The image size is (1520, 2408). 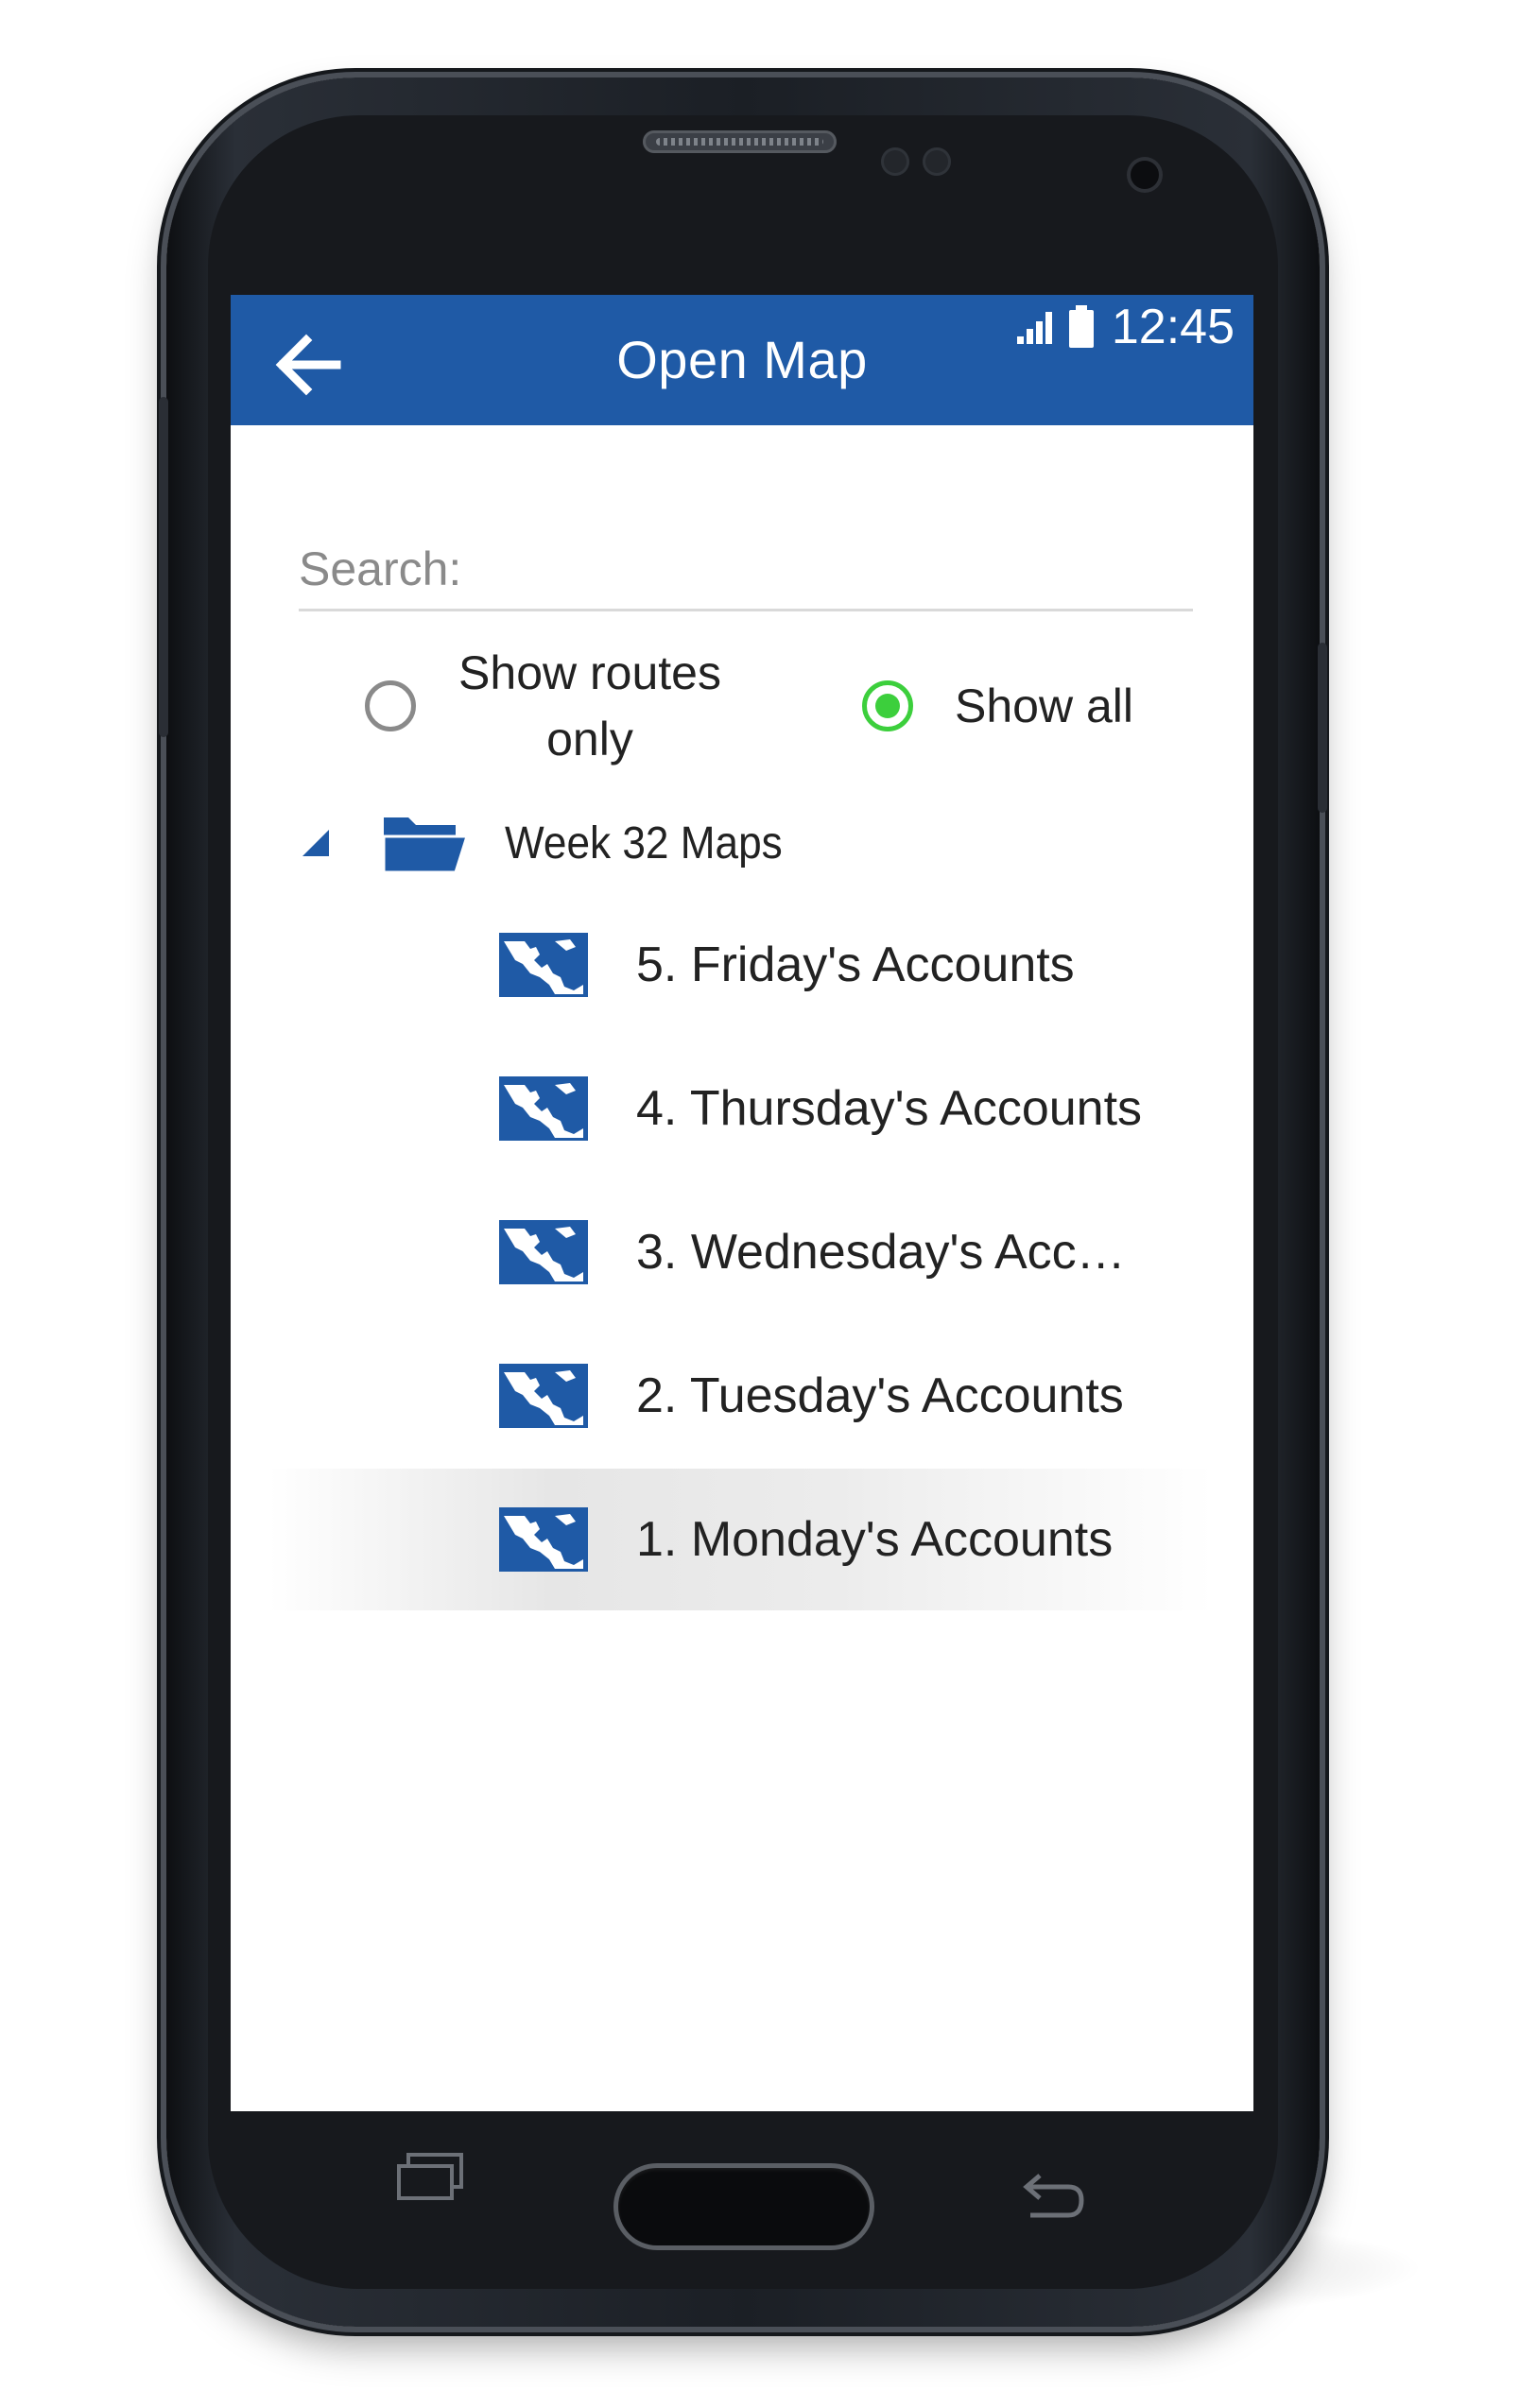 What do you see at coordinates (644, 843) in the screenshot?
I see `folder-label: Week 32 Maps` at bounding box center [644, 843].